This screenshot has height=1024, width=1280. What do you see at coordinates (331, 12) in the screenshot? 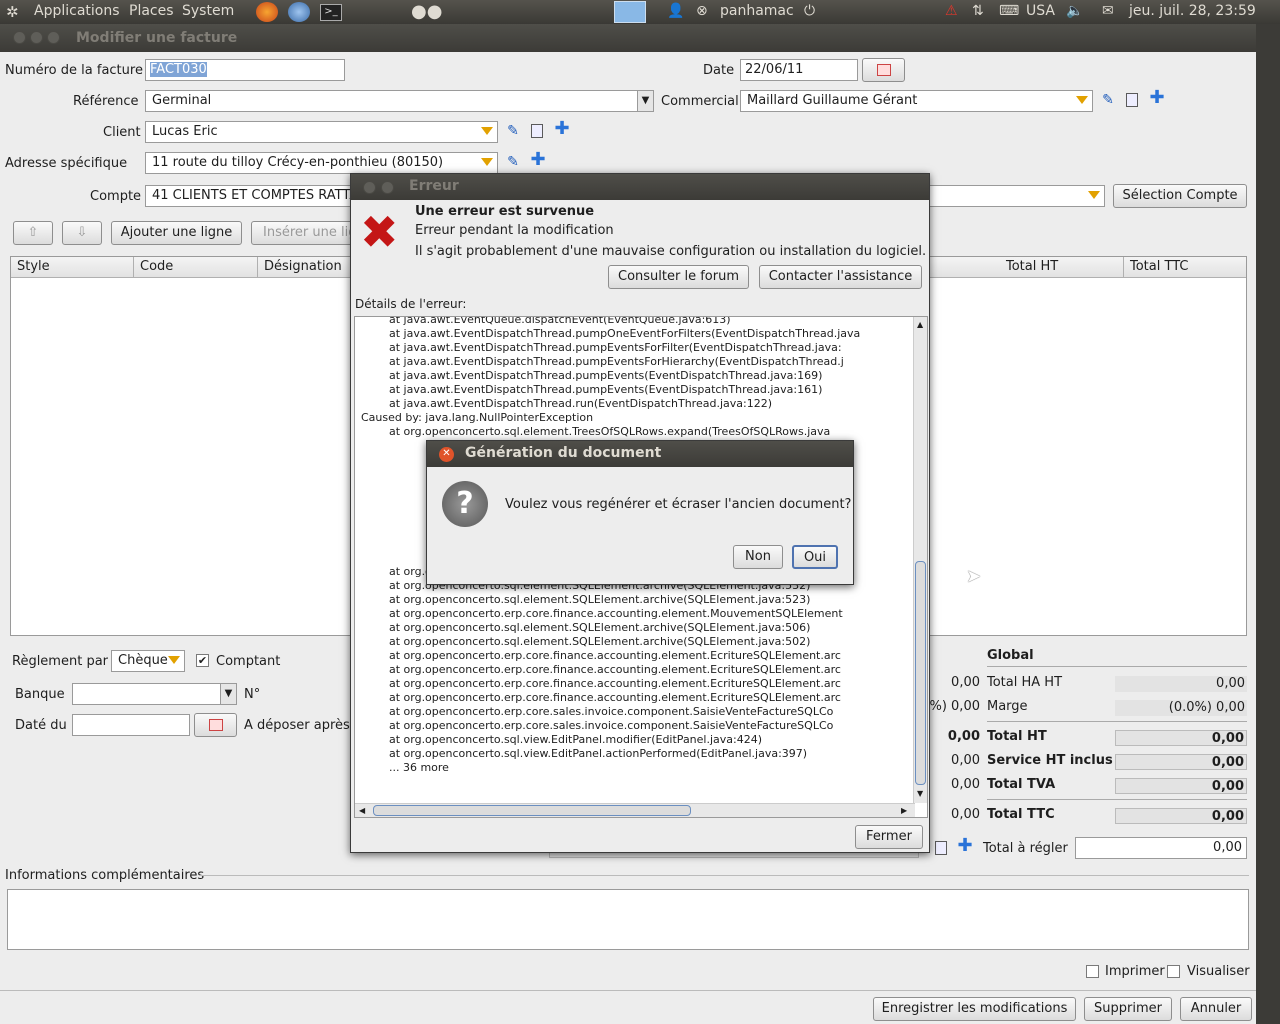
I see `terminal-icon: >_` at bounding box center [331, 12].